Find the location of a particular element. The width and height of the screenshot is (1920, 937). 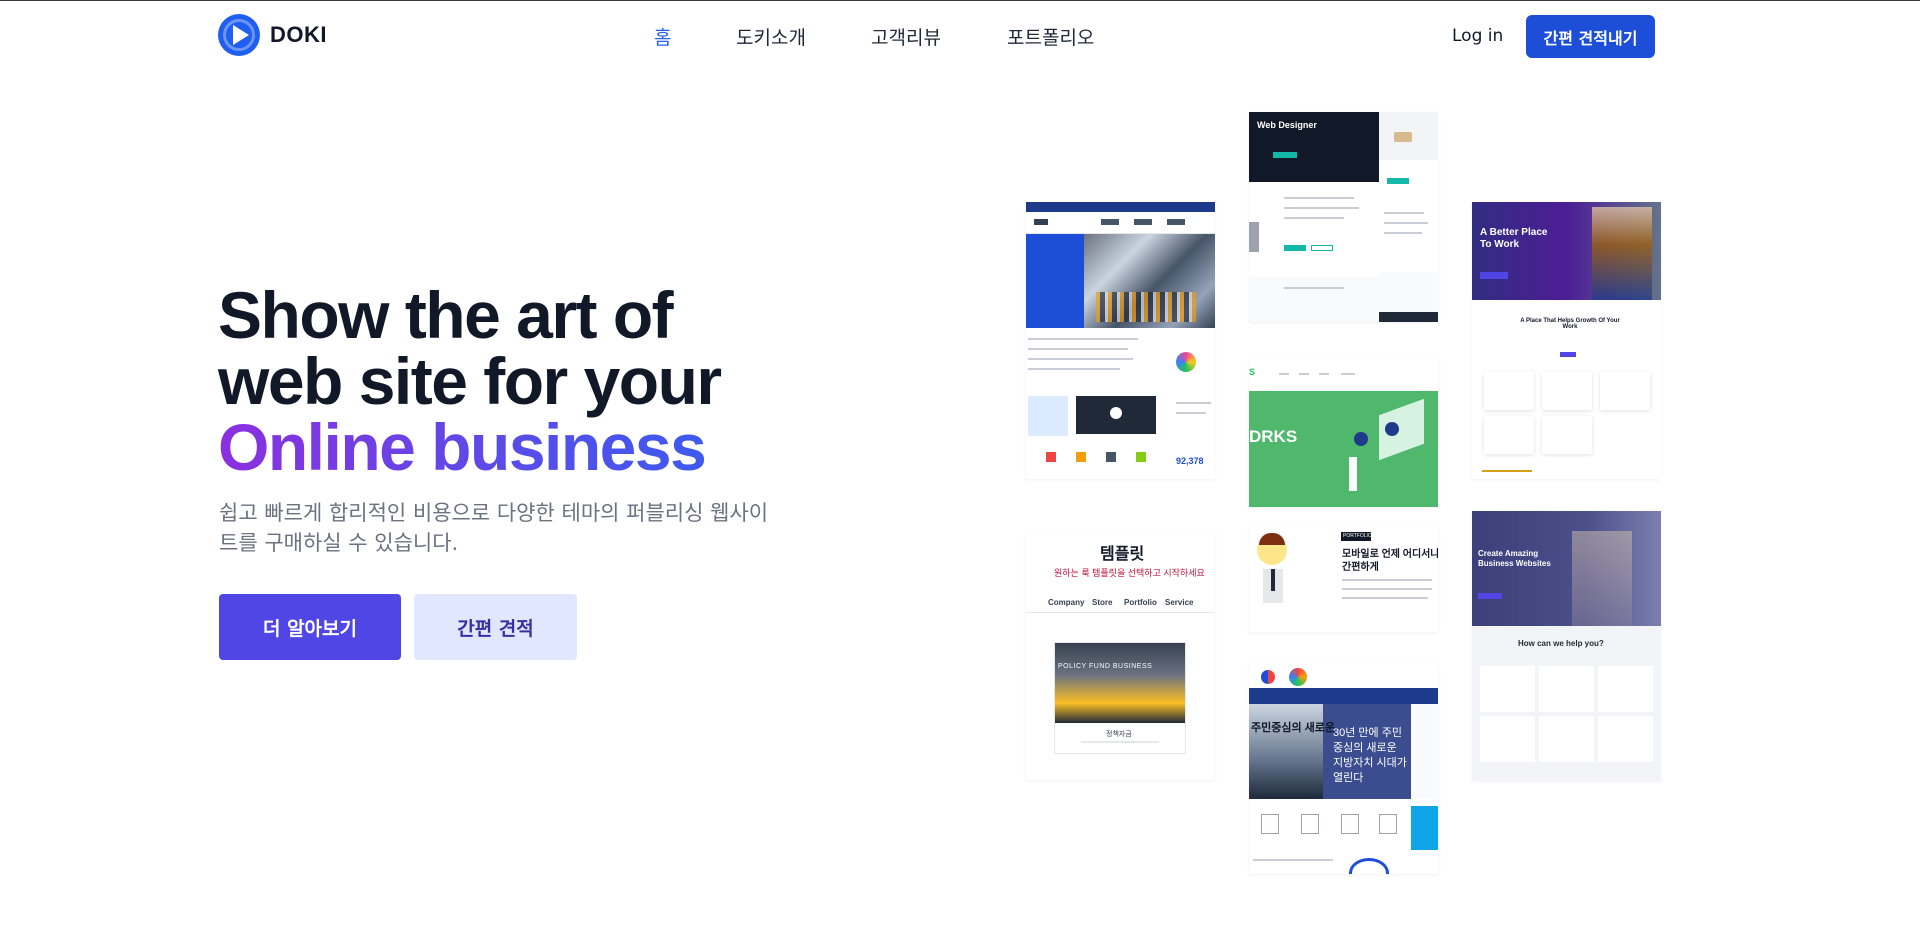

template-banner-text: POLICY FUND BUSINESS is located at coordinates (1105, 666).